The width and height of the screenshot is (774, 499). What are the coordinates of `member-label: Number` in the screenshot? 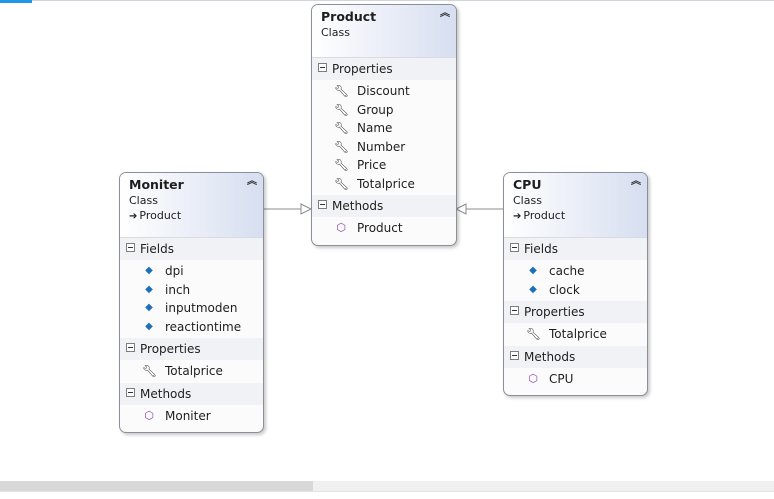 It's located at (381, 146).